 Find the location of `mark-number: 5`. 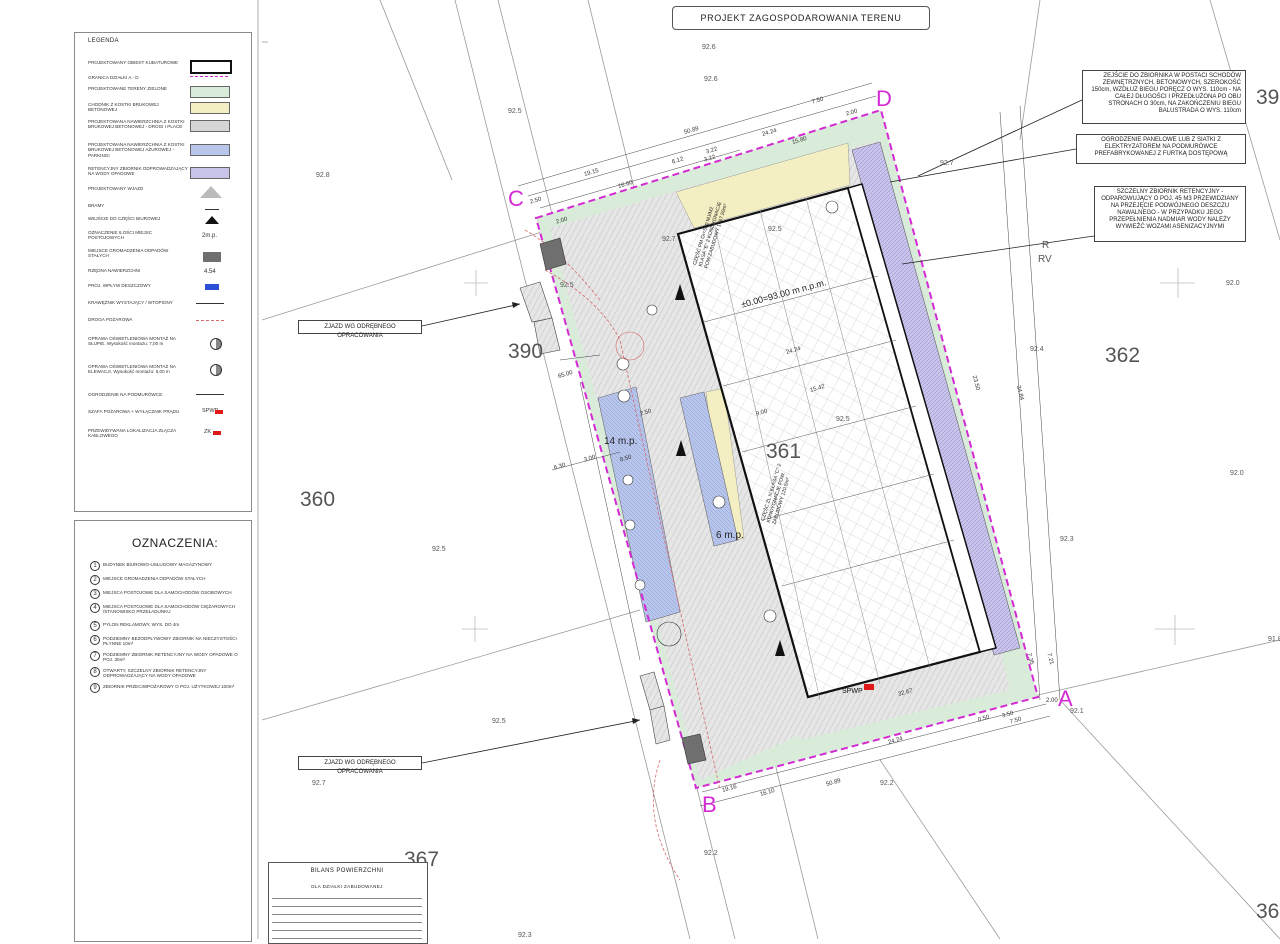

mark-number: 5 is located at coordinates (95, 626).